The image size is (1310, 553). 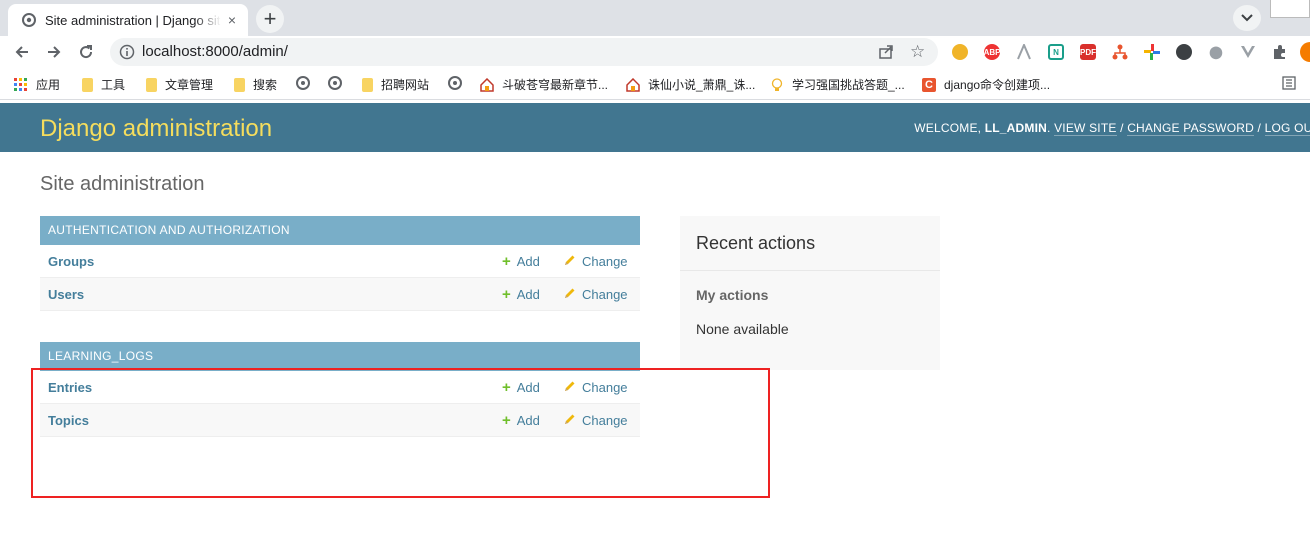 I want to click on model-link: Users, so click(x=66, y=294).